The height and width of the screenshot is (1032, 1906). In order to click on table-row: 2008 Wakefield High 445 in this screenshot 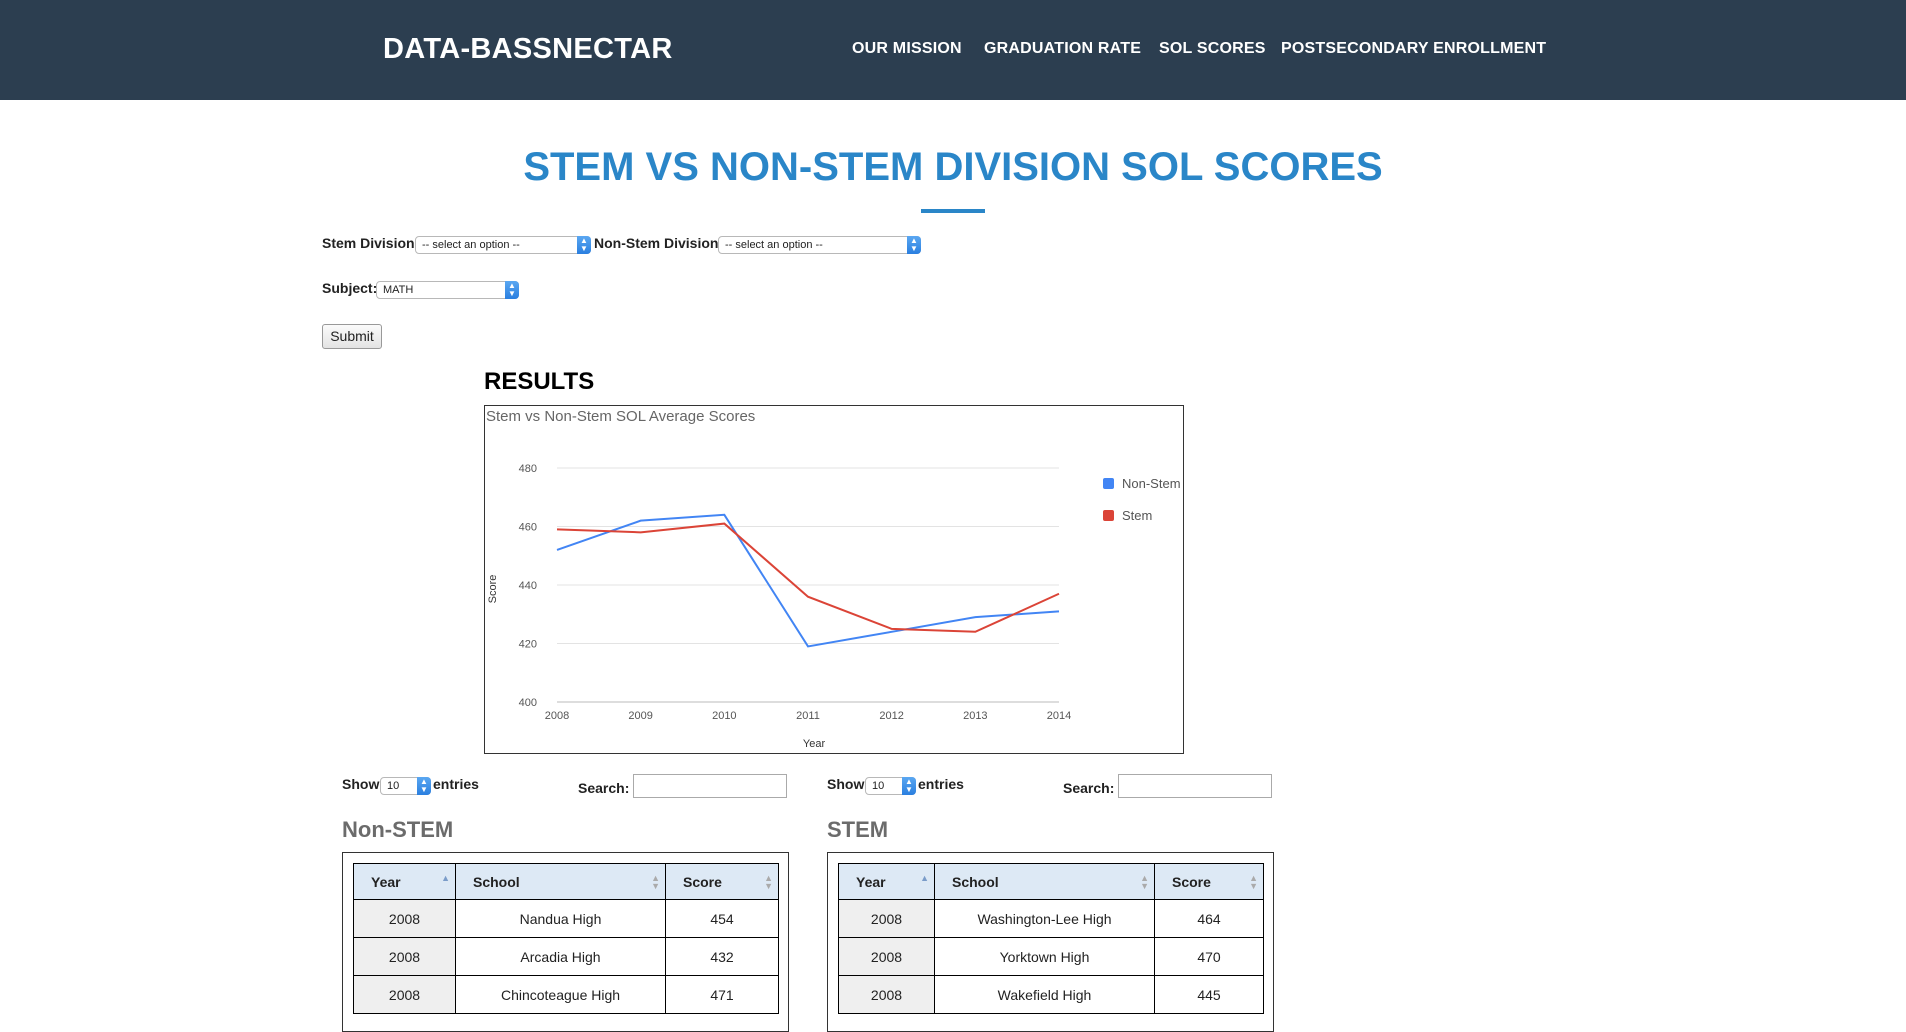, I will do `click(1051, 994)`.